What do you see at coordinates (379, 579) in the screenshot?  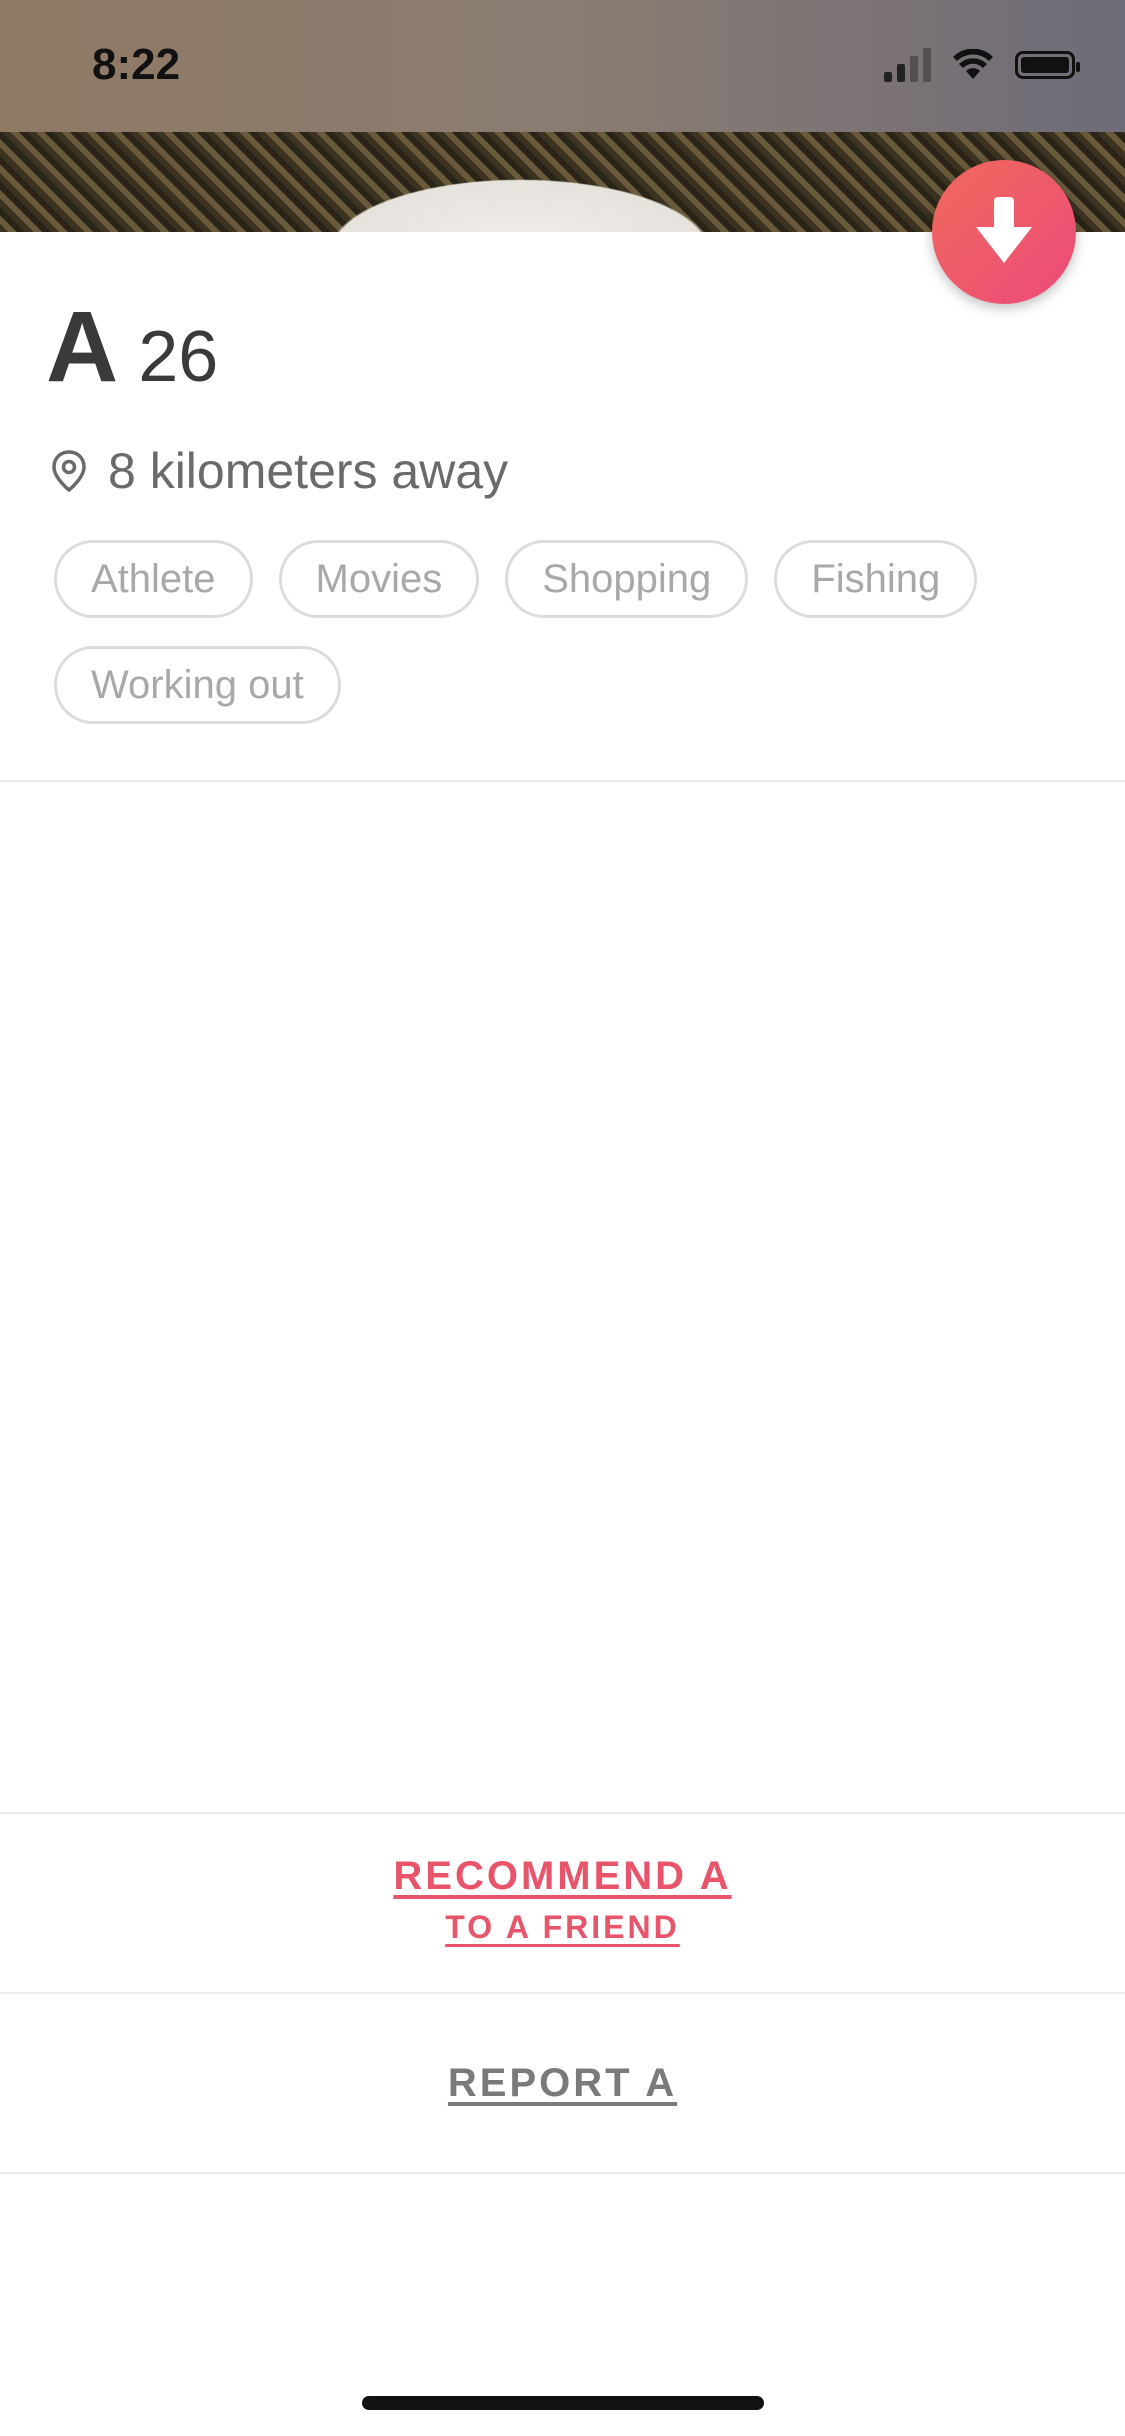 I see `interest-tag: Movies` at bounding box center [379, 579].